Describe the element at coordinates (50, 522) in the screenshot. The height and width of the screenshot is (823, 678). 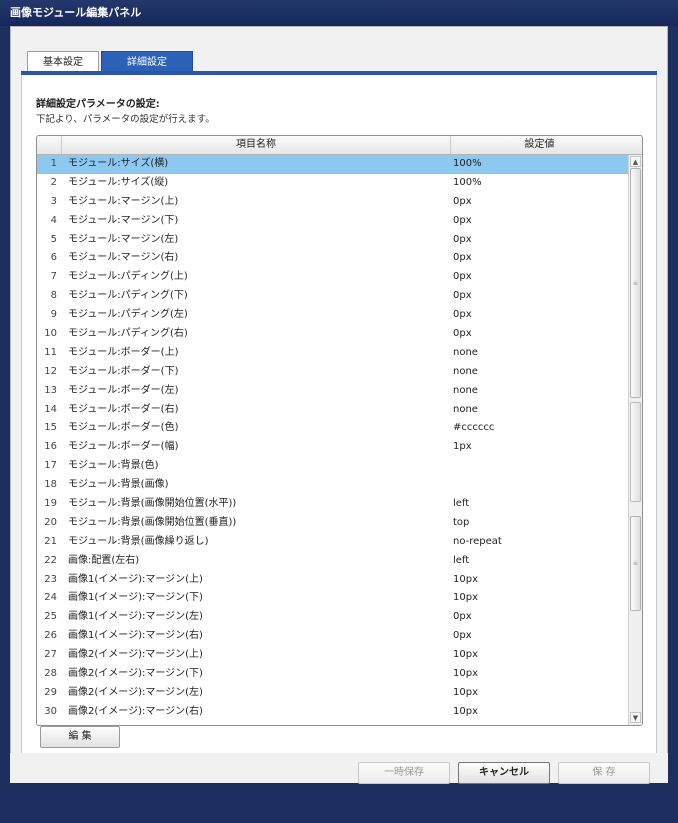
I see `row-number: 20` at that location.